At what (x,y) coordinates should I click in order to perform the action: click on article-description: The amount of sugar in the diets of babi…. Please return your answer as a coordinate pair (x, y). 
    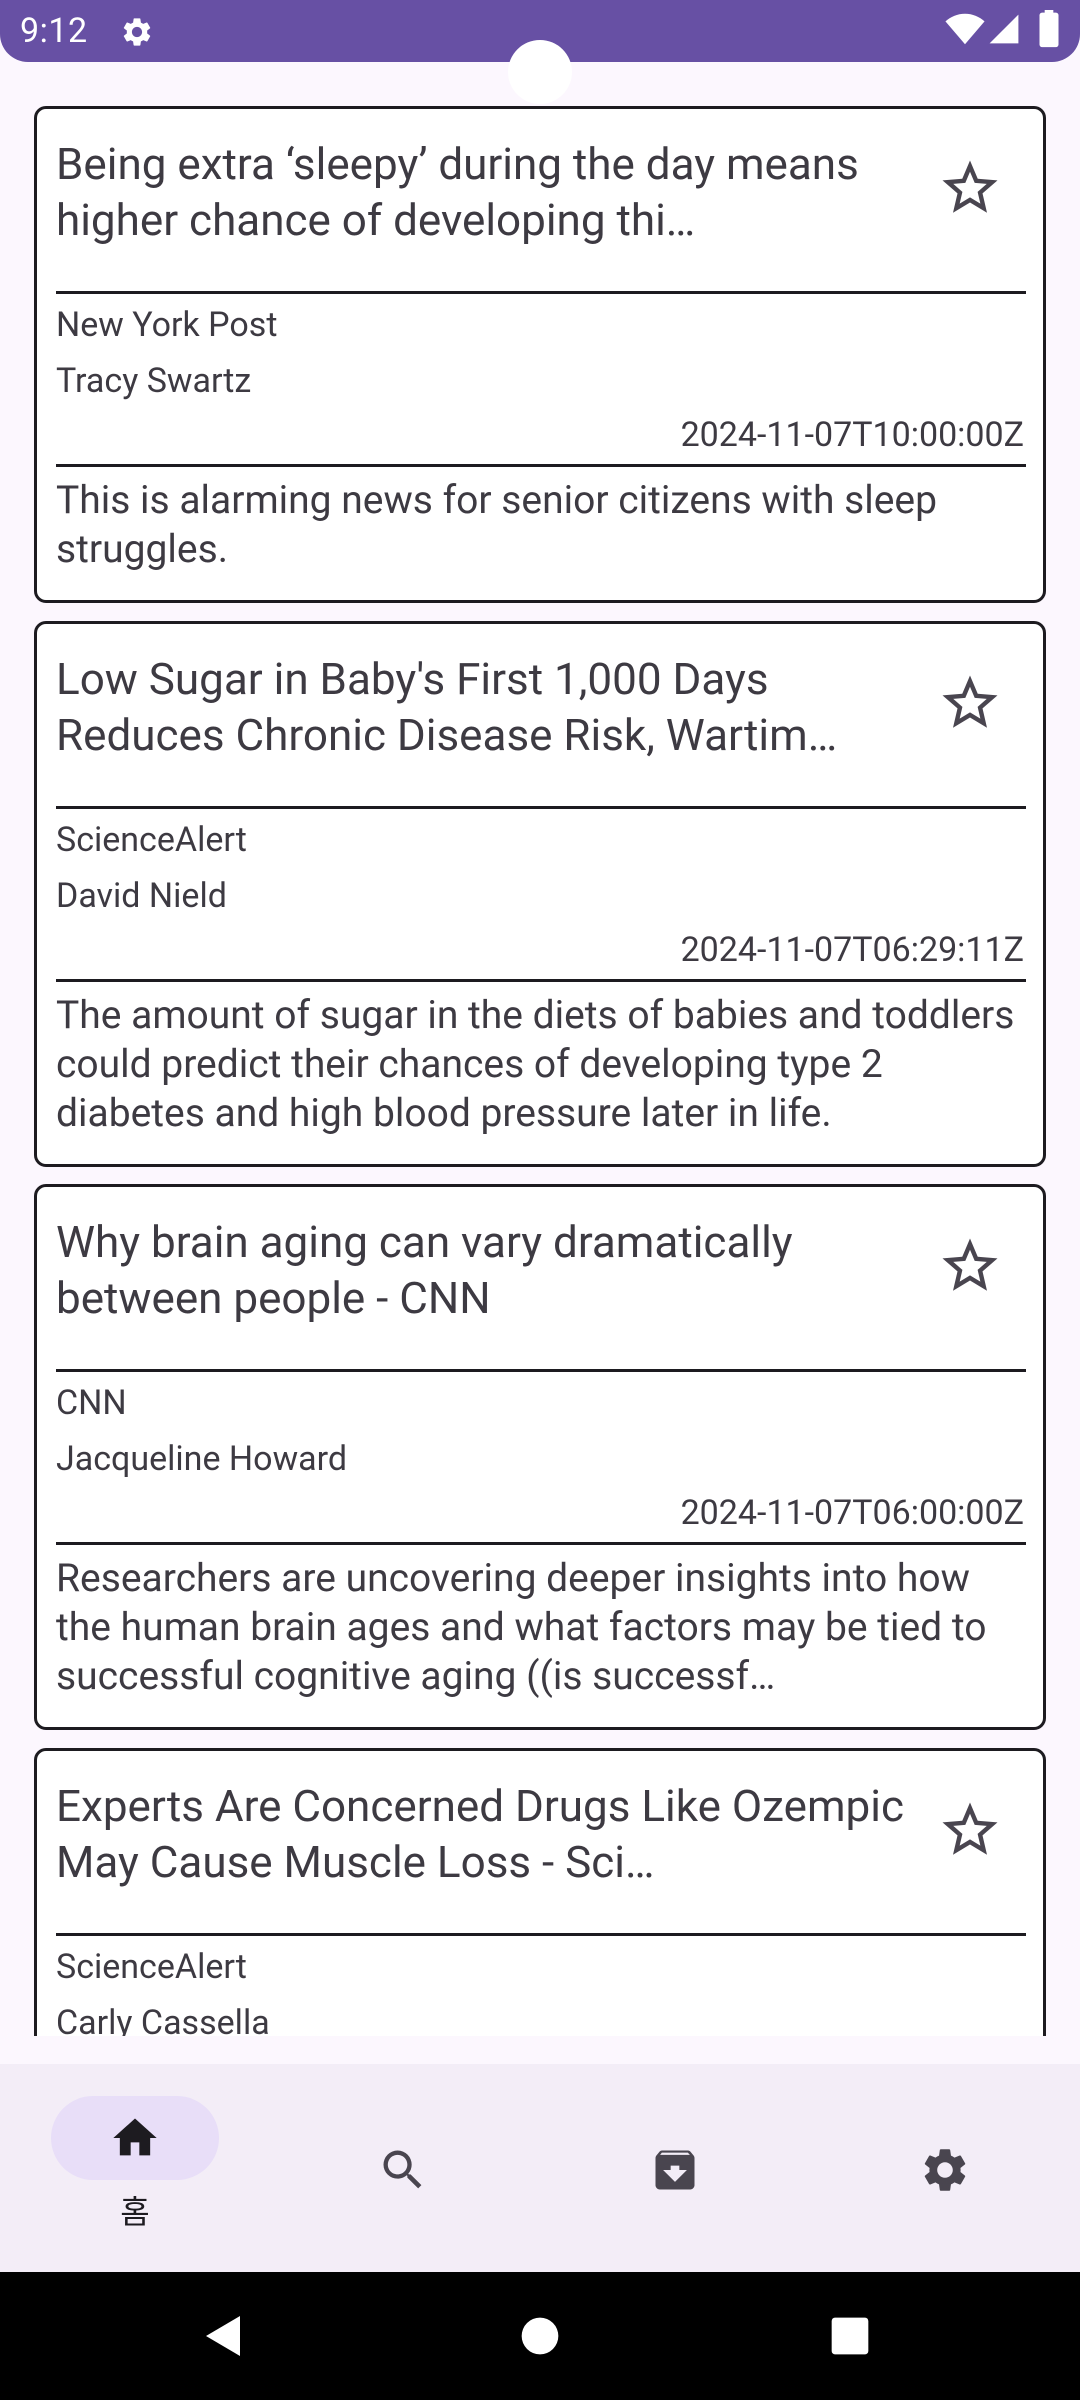
    Looking at the image, I should click on (535, 1064).